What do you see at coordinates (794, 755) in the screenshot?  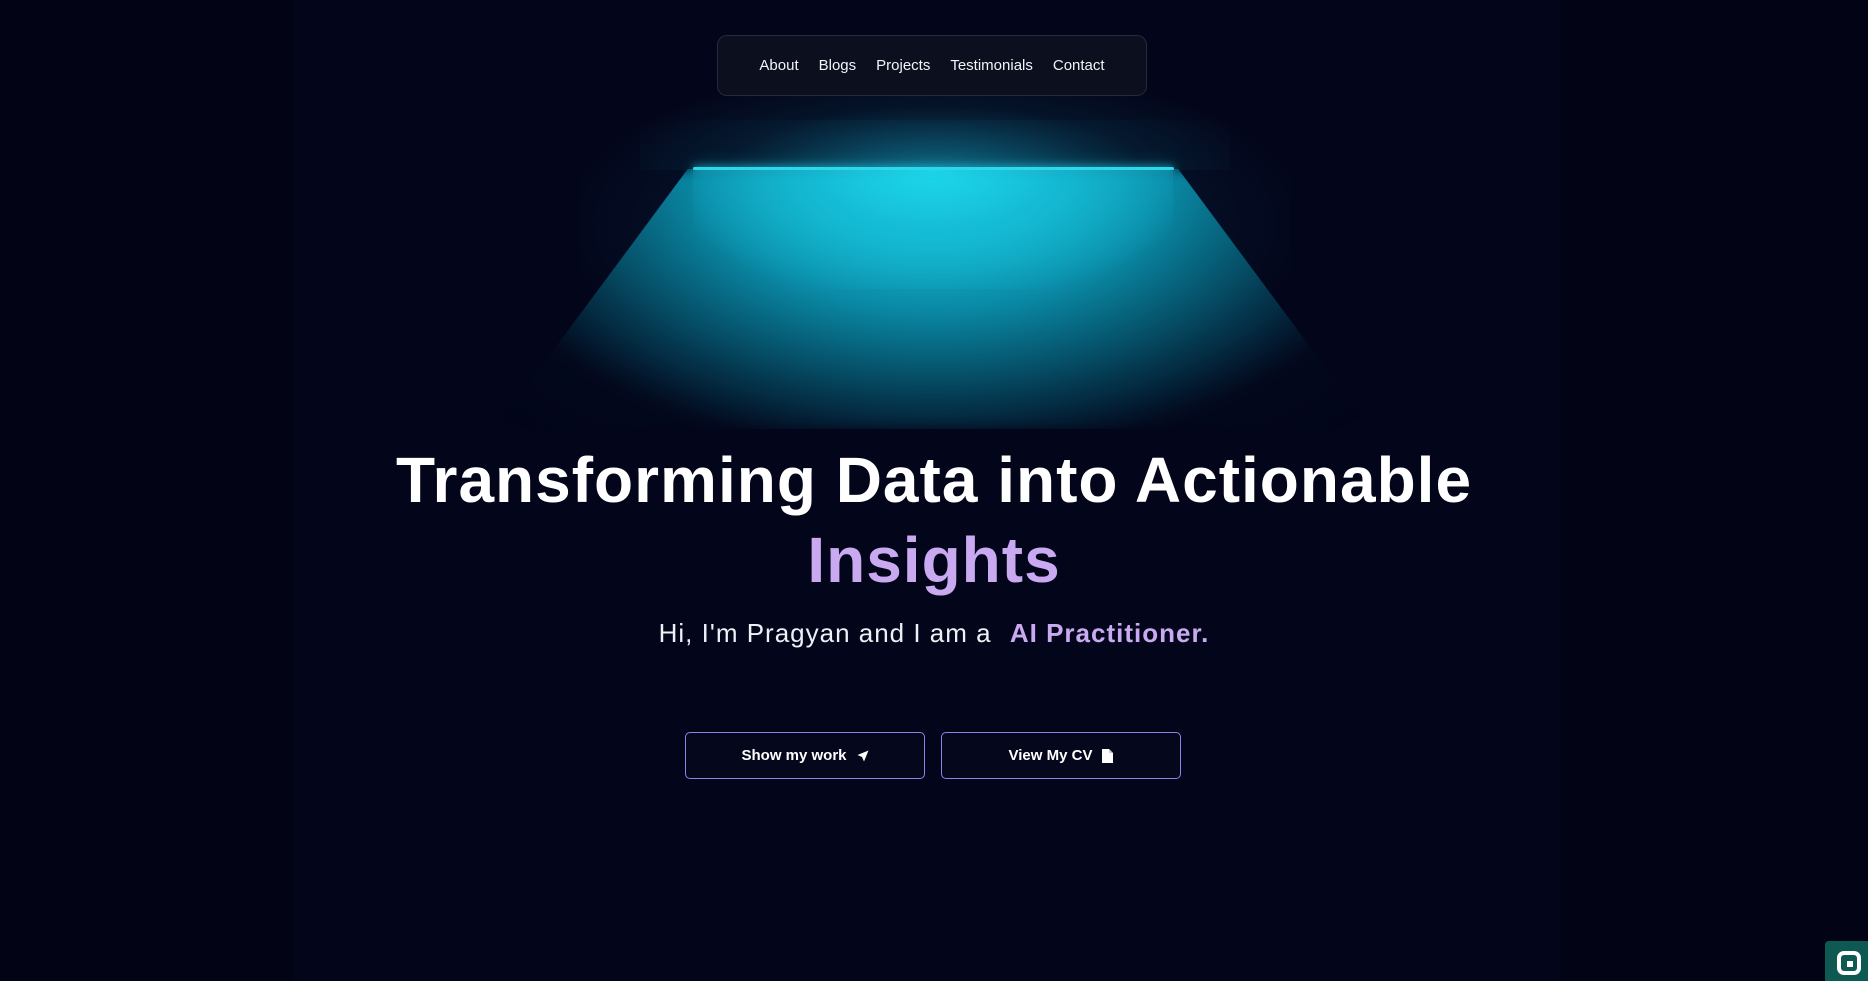 I see `show-my-work-label: Show my work` at bounding box center [794, 755].